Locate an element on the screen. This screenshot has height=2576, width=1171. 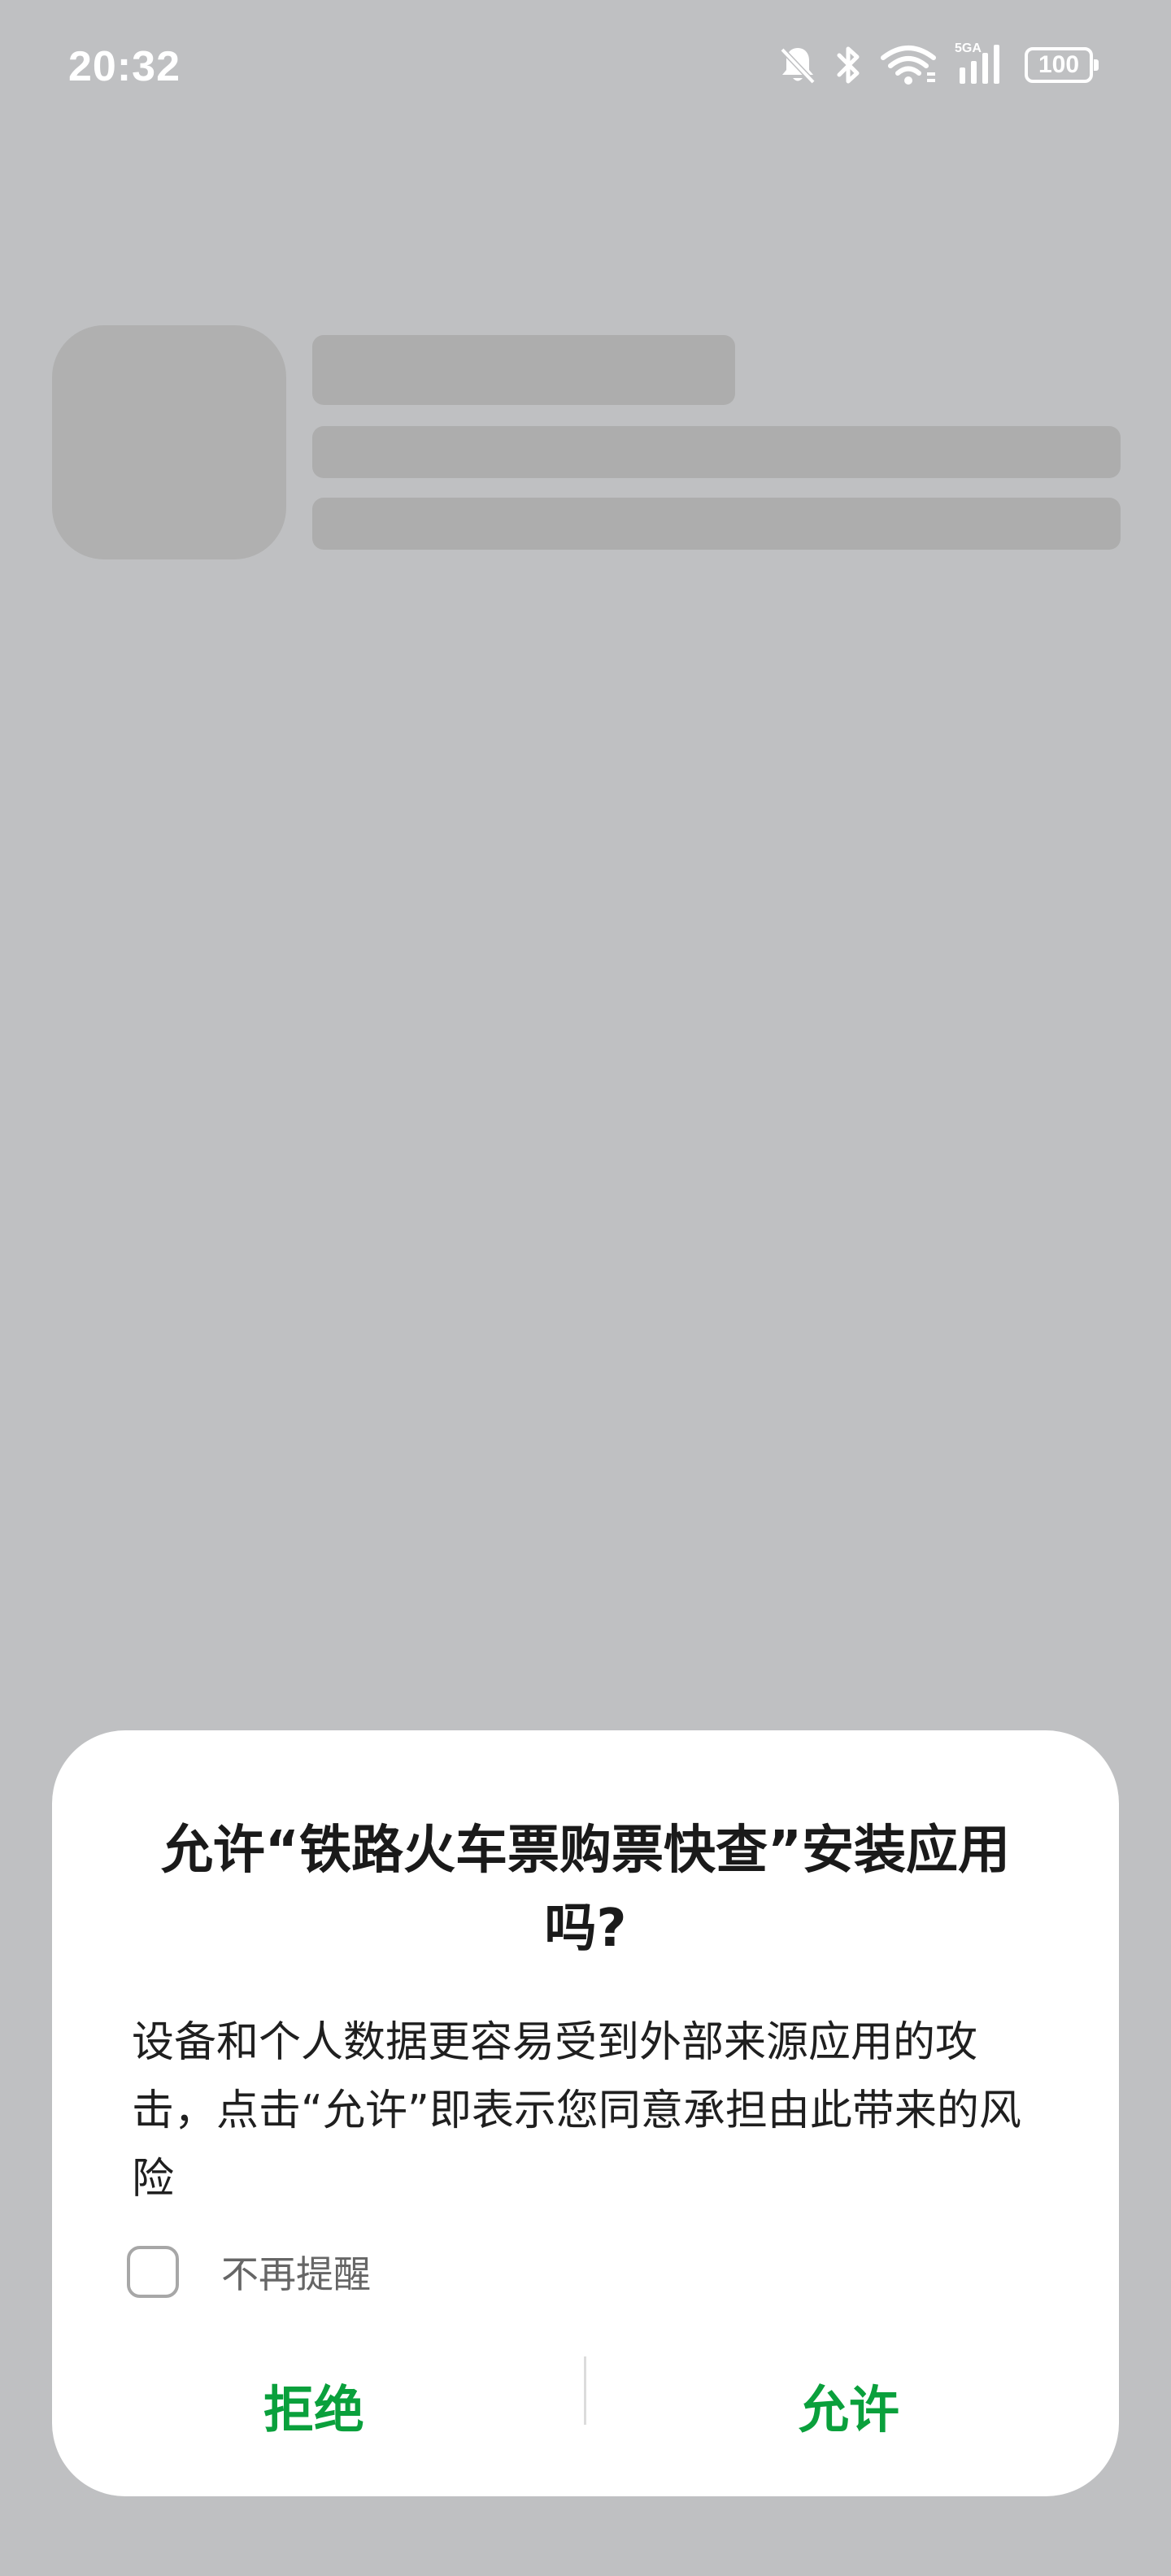
battery-icon: 100 is located at coordinates (1062, 65).